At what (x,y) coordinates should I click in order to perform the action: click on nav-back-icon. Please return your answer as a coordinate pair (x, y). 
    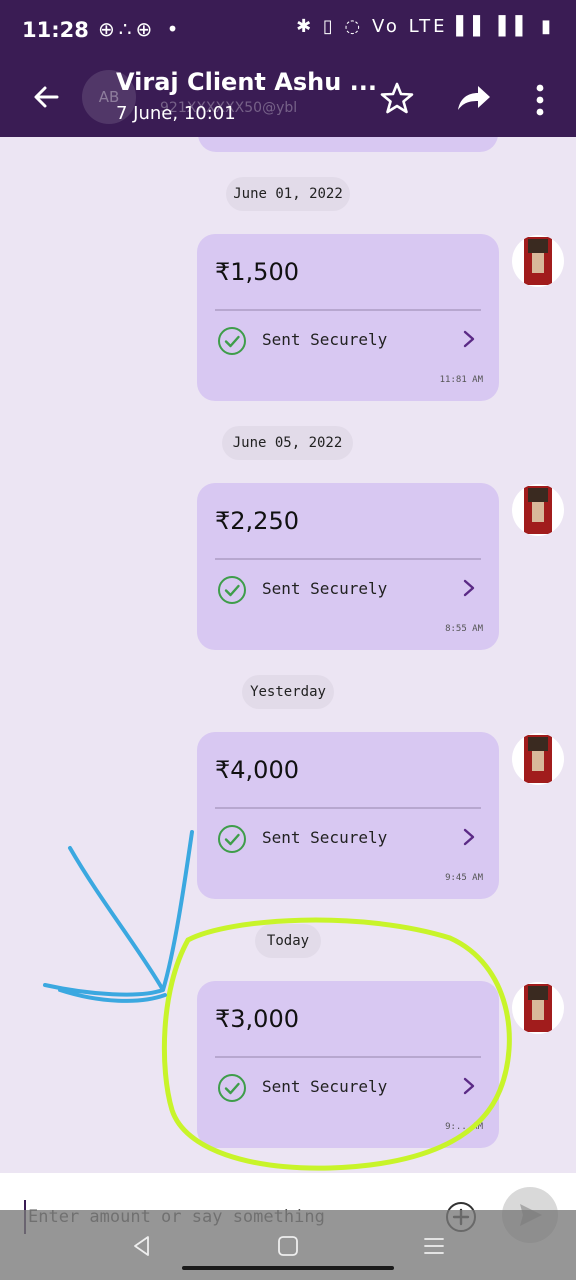
    Looking at the image, I should click on (142, 1246).